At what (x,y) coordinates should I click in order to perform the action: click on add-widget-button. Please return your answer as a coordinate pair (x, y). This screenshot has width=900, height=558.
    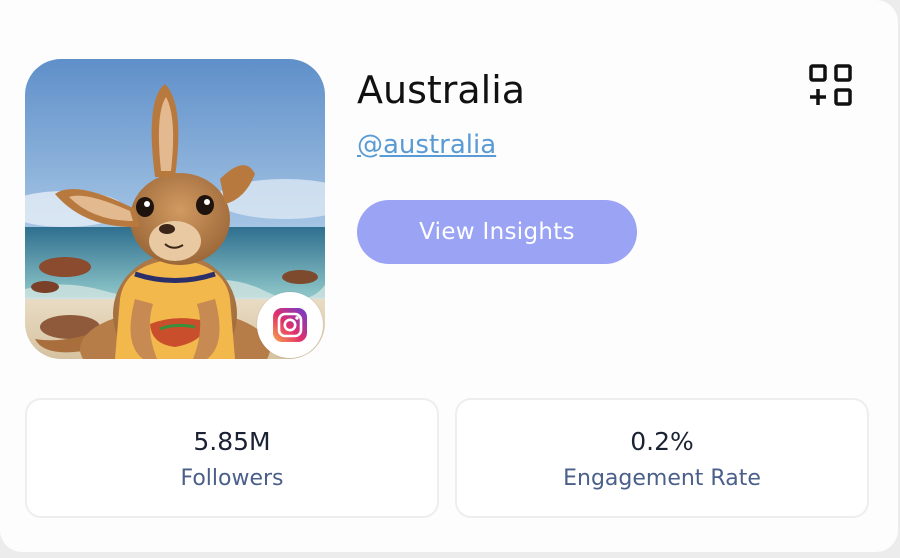
    Looking at the image, I should click on (831, 86).